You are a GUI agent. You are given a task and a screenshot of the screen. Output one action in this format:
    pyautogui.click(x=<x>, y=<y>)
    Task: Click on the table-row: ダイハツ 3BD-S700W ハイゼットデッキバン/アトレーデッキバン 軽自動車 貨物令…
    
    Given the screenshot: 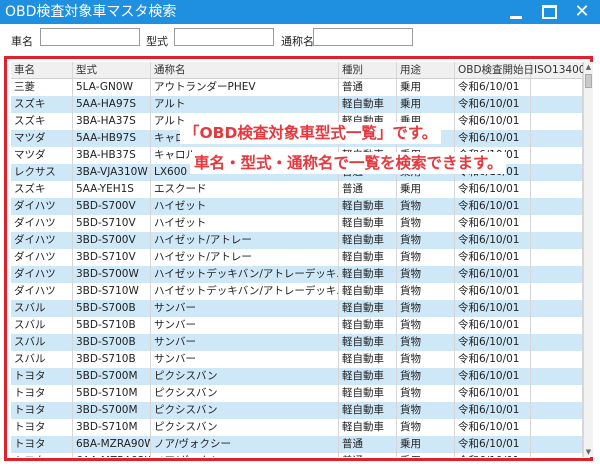 What is the action you would take?
    pyautogui.click(x=297, y=274)
    